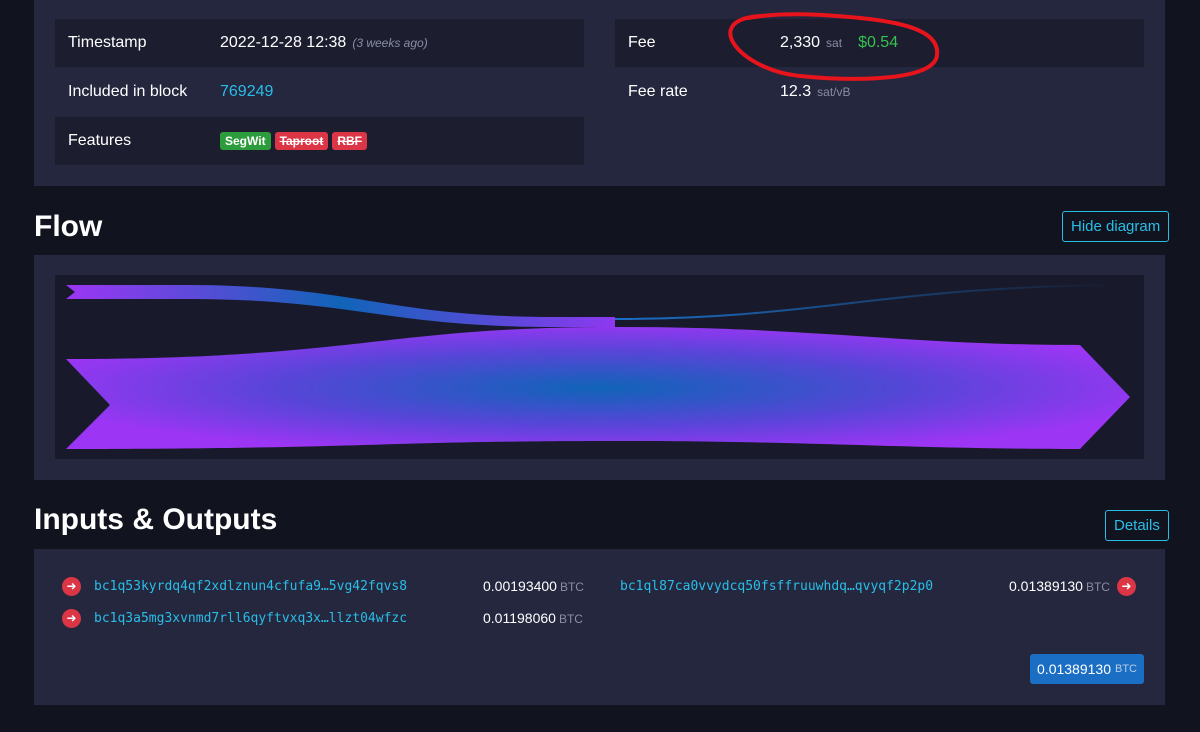 The width and height of the screenshot is (1200, 732). What do you see at coordinates (1125, 669) in the screenshot?
I see `total-unit: BTC` at bounding box center [1125, 669].